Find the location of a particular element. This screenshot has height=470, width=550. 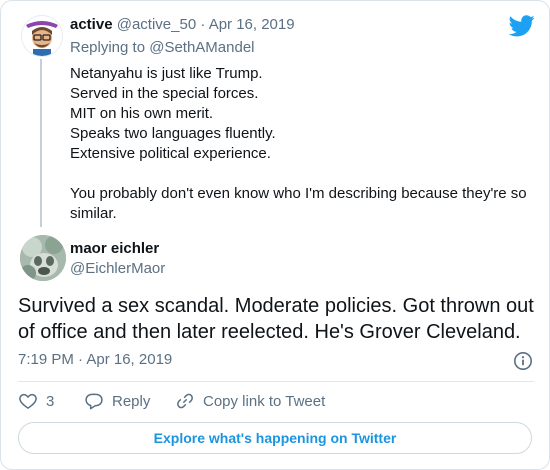

bitmoji-avatar-icon is located at coordinates (42, 36).